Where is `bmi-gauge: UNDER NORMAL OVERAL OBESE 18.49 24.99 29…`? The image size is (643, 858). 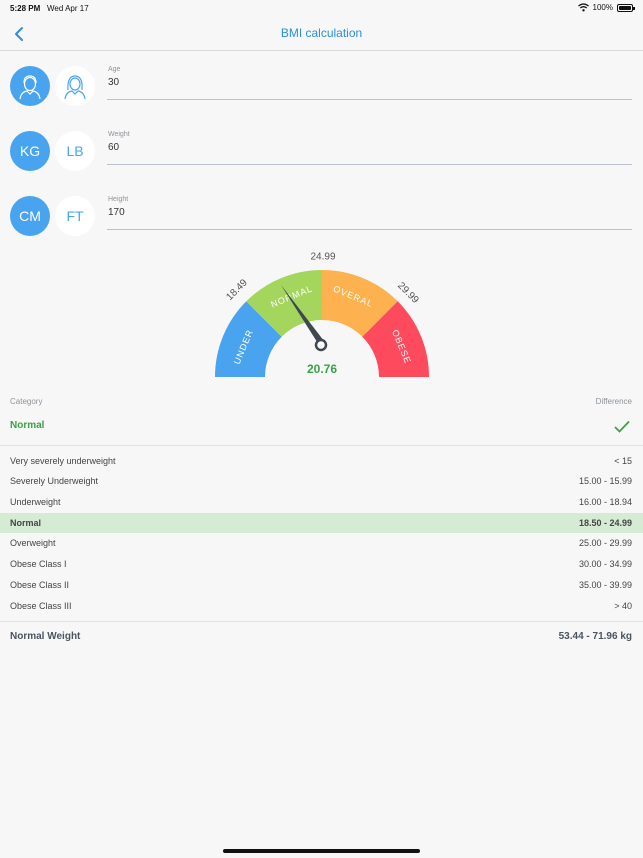
bmi-gauge: UNDER NORMAL OVERAL OBESE 18.49 24.99 29… is located at coordinates (321, 314).